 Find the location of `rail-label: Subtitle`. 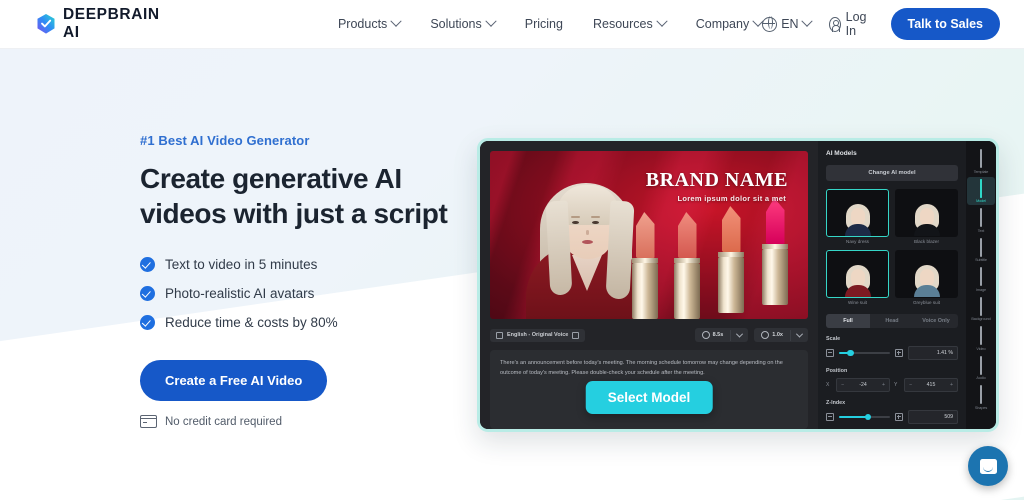

rail-label: Subtitle is located at coordinates (981, 260).